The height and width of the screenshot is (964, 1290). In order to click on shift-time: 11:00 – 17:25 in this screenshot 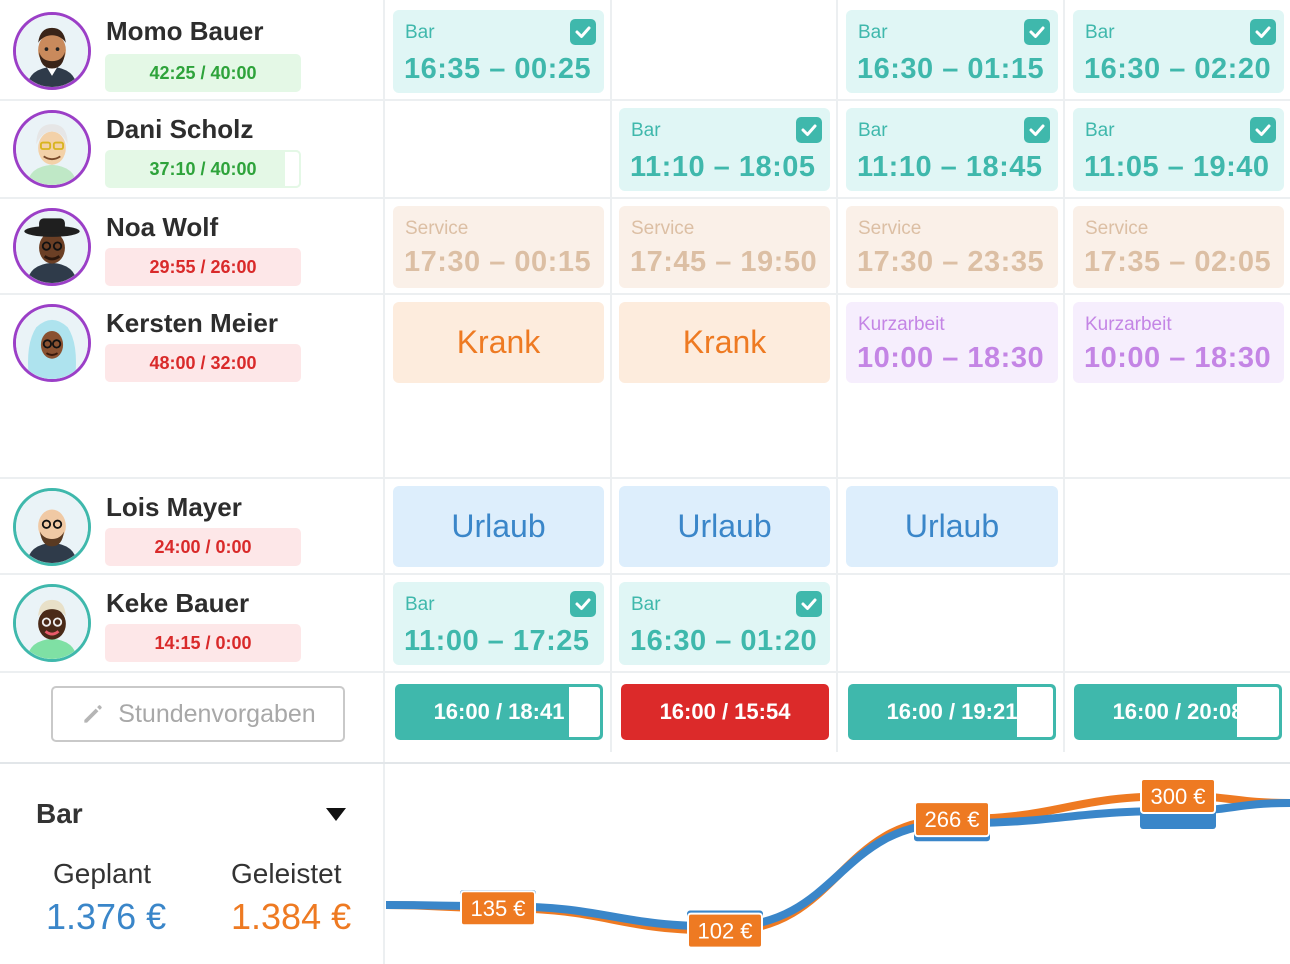, I will do `click(497, 641)`.